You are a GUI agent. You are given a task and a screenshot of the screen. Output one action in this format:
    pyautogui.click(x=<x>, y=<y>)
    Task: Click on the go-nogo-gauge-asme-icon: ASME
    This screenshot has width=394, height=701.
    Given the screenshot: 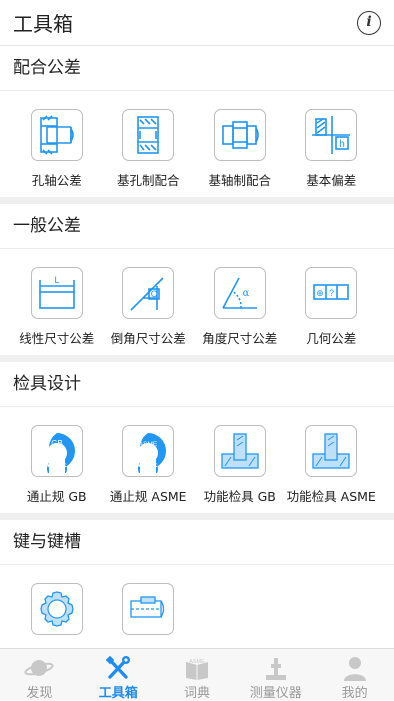 What is the action you would take?
    pyautogui.click(x=152, y=453)
    